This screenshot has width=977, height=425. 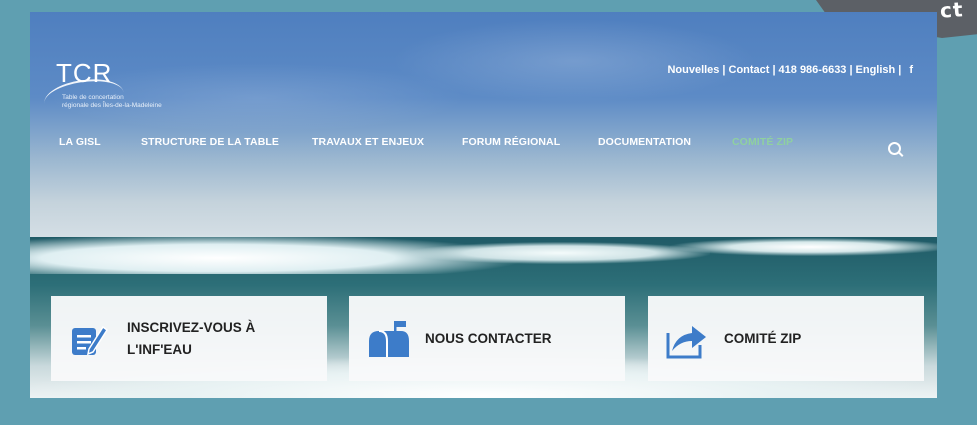 I want to click on zip-committee-card: COMITÉ ZIP, so click(x=786, y=338).